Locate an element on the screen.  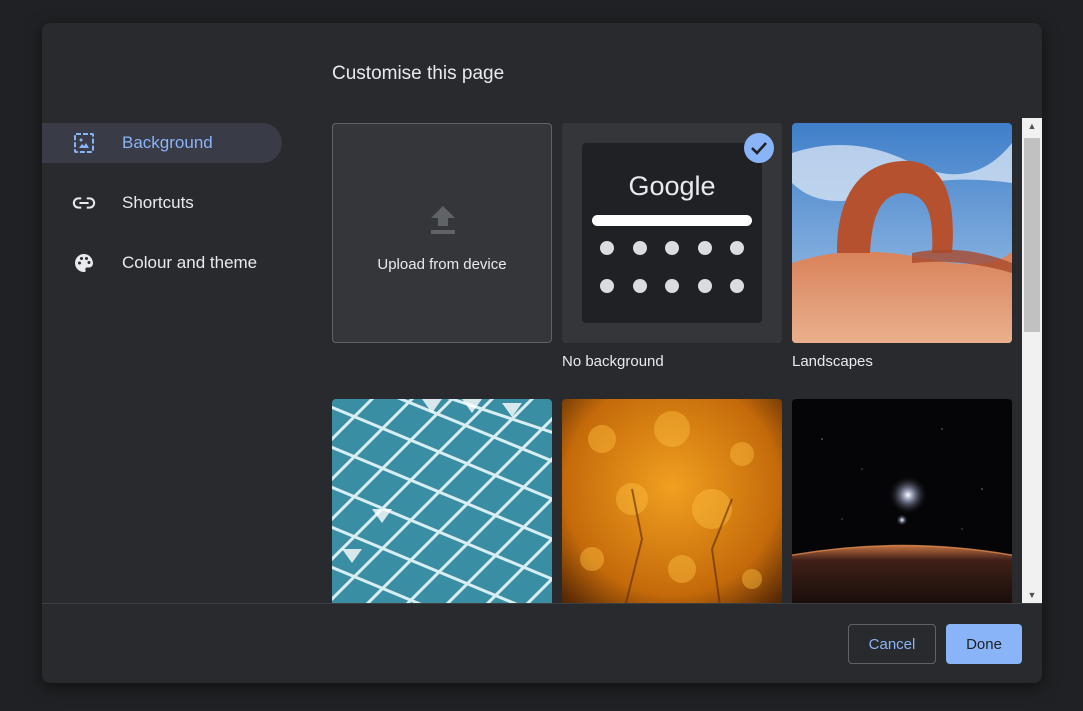
sidebar-item-label: Background is located at coordinates (167, 142).